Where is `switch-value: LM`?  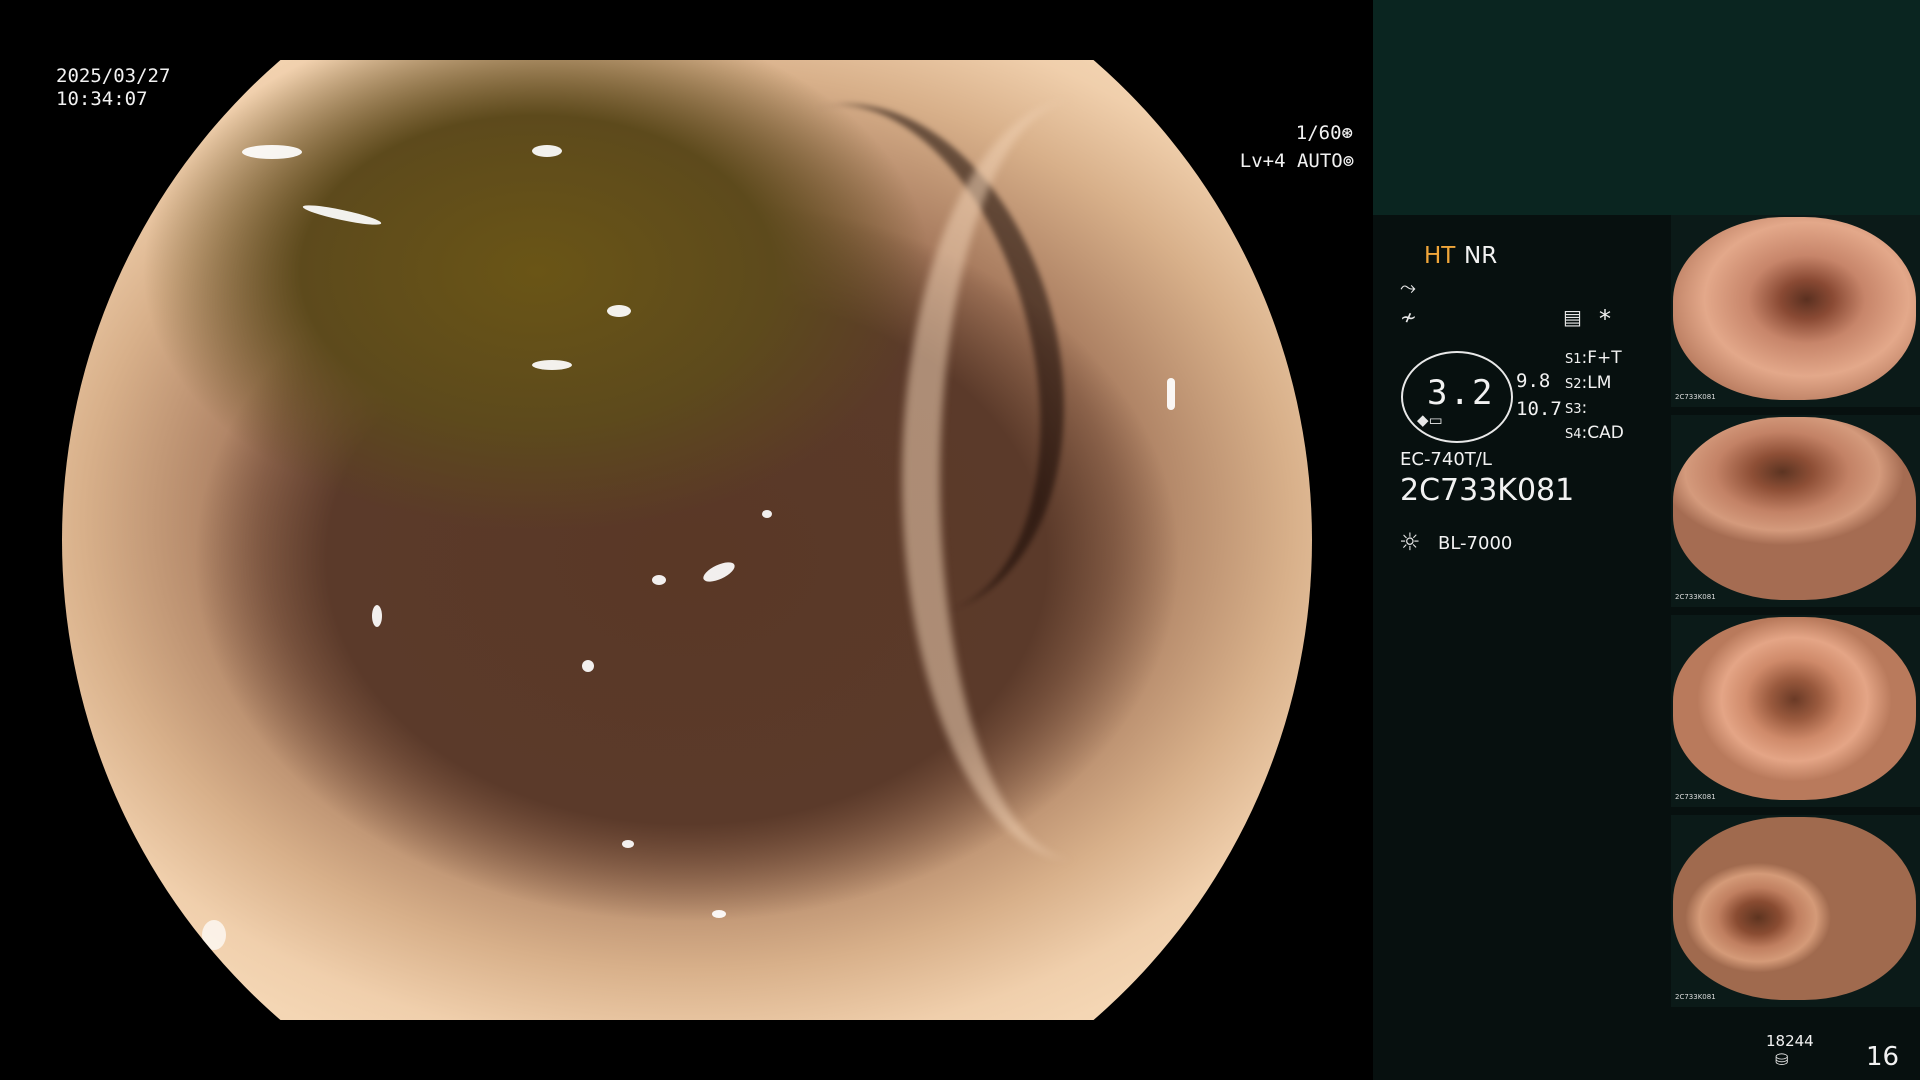
switch-value: LM is located at coordinates (1599, 383).